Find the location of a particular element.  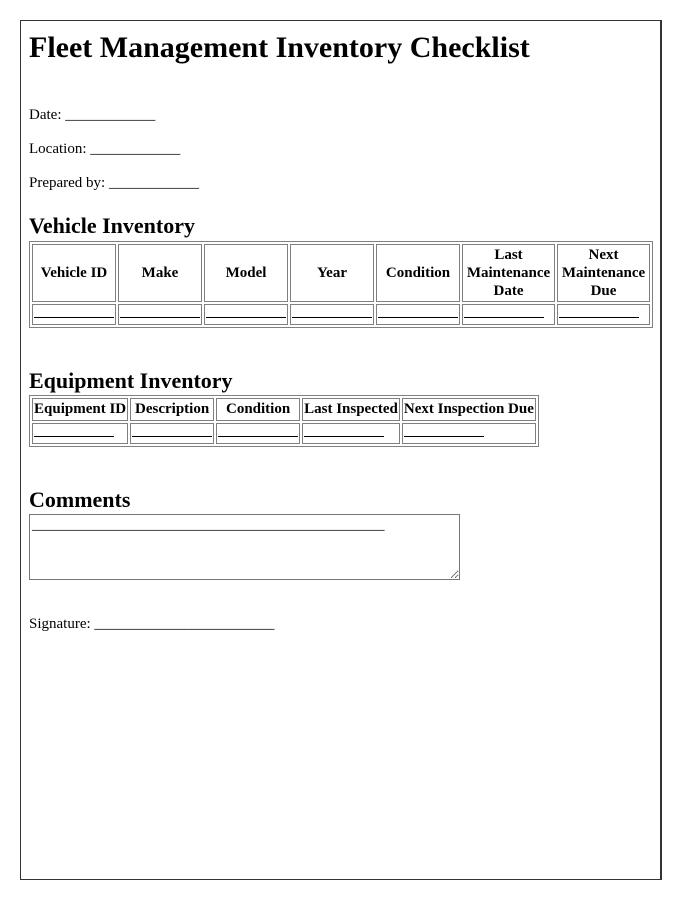

date-field: Date: ____________ is located at coordinates (92, 115).